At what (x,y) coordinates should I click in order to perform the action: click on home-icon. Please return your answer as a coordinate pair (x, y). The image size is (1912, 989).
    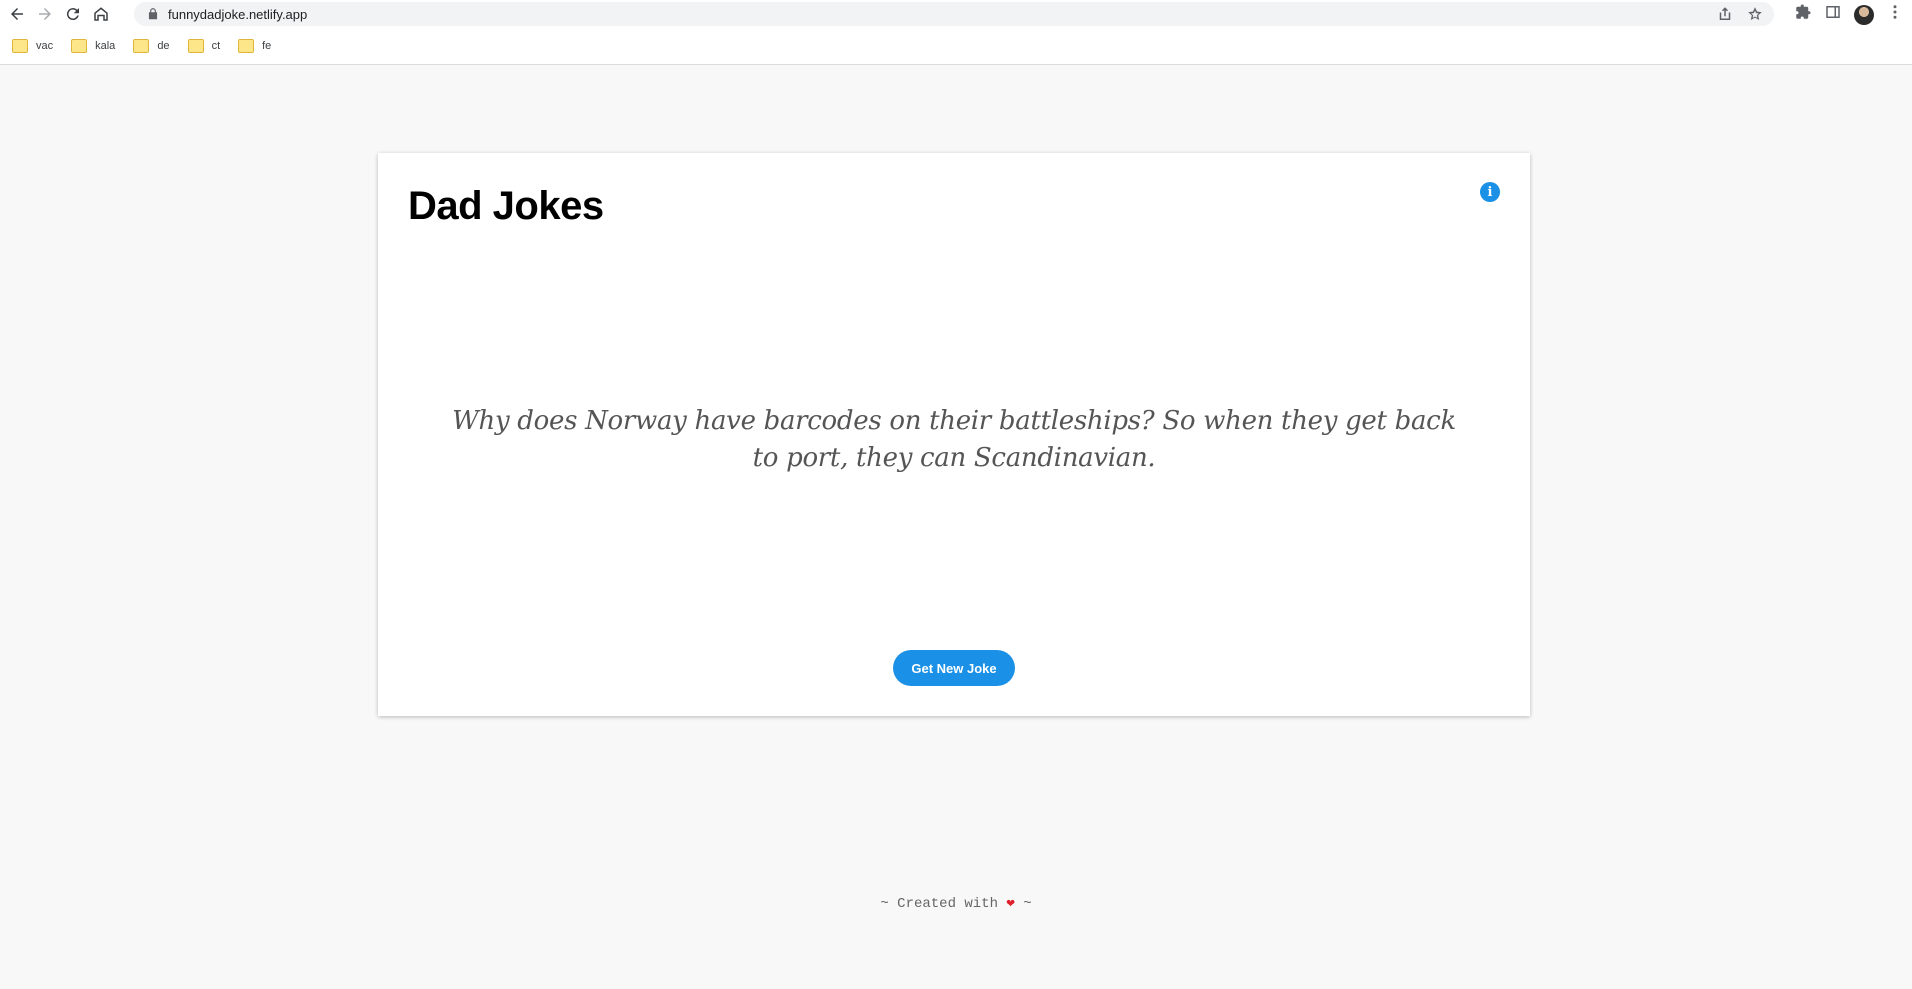
    Looking at the image, I should click on (101, 14).